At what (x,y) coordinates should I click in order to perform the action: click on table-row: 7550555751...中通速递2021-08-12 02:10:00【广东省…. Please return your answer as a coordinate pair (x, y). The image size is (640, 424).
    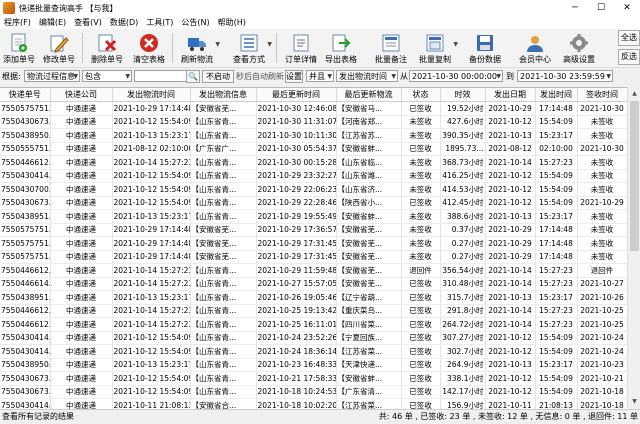
    Looking at the image, I should click on (313, 149).